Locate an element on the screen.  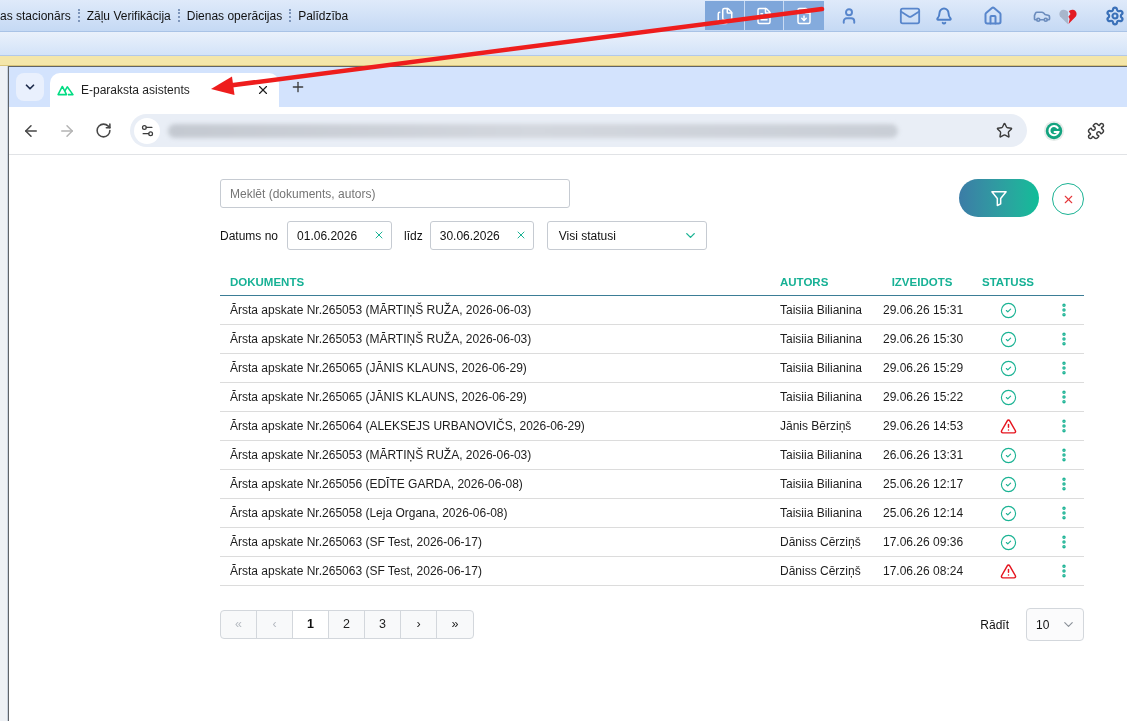
menu-item: Zāļu Verifikācija is located at coordinates (128, 15).